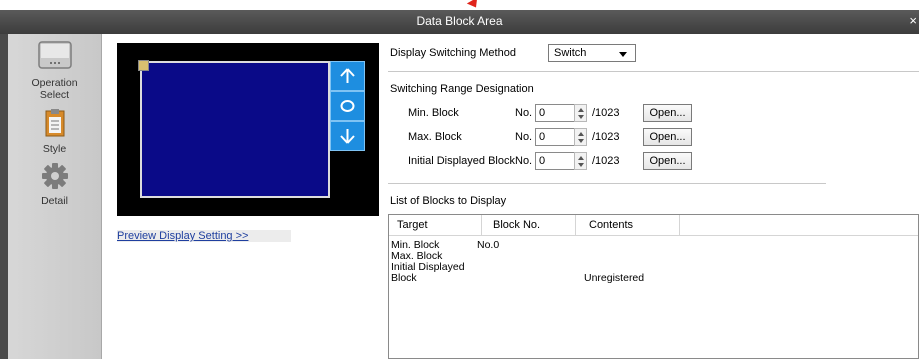  I want to click on top-strip, so click(459, 5).